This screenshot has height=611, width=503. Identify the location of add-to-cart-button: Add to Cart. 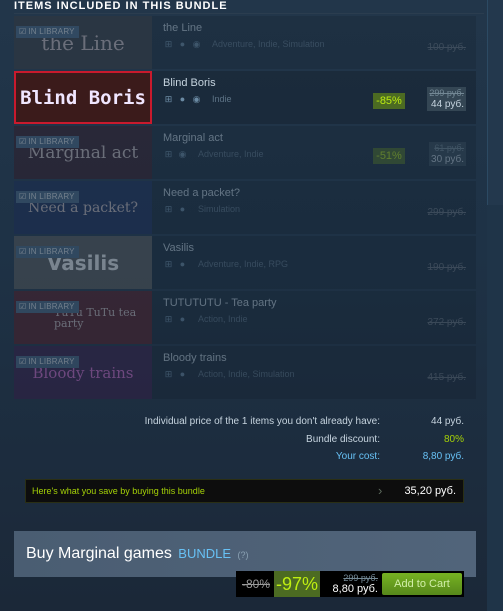
(422, 584).